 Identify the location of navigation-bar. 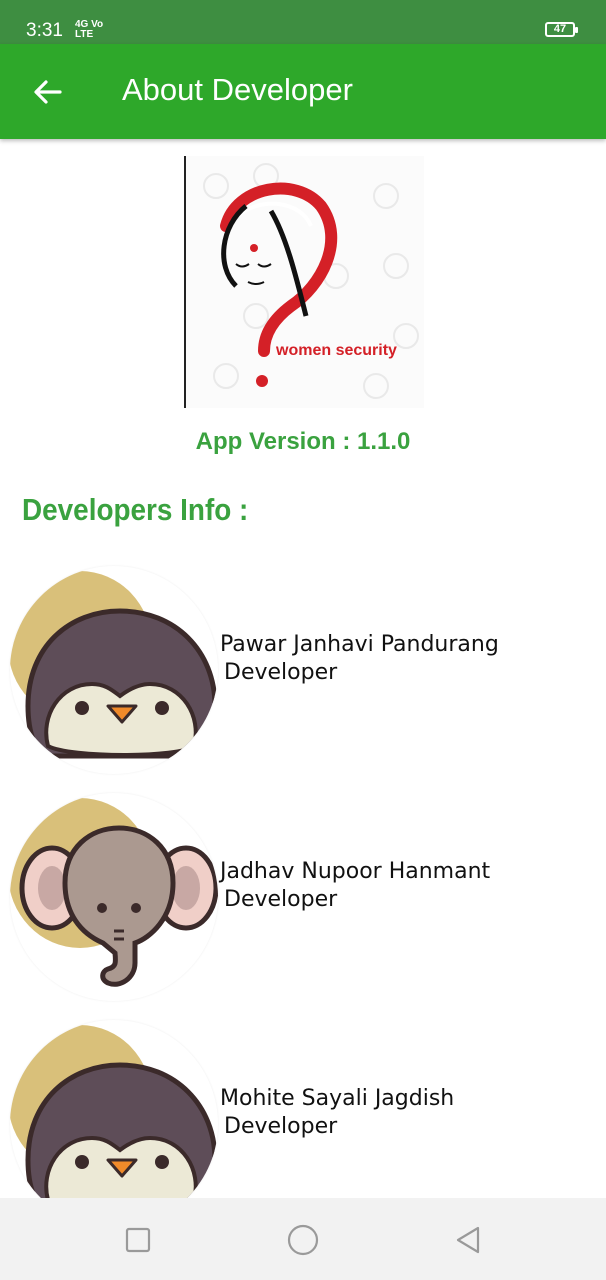
(303, 1239).